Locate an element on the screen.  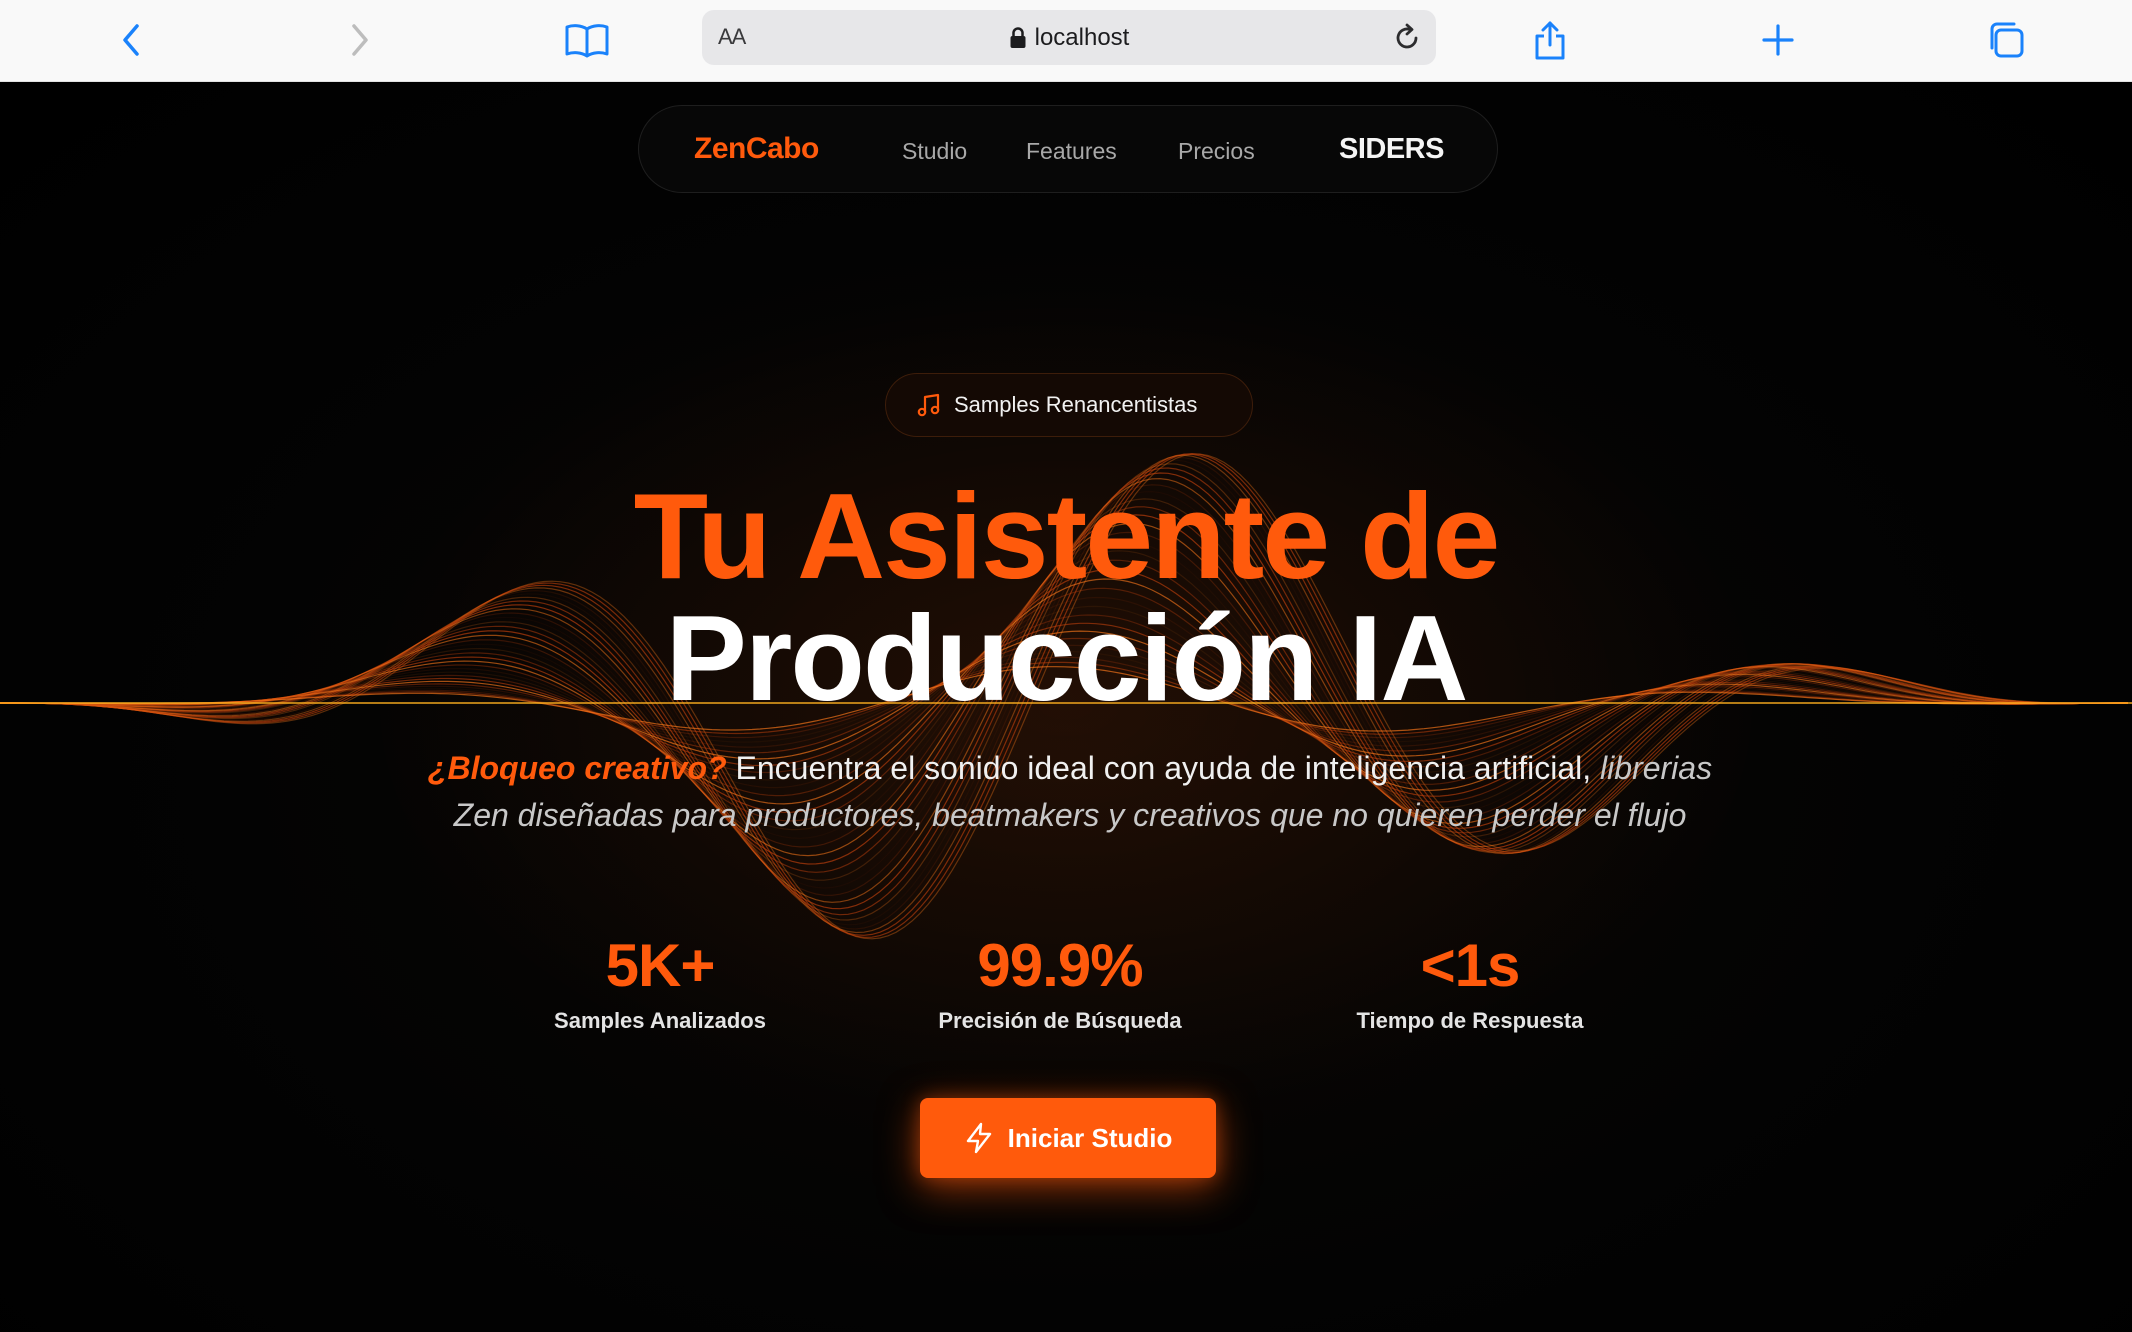
address-bar: AA localhost is located at coordinates (1069, 37).